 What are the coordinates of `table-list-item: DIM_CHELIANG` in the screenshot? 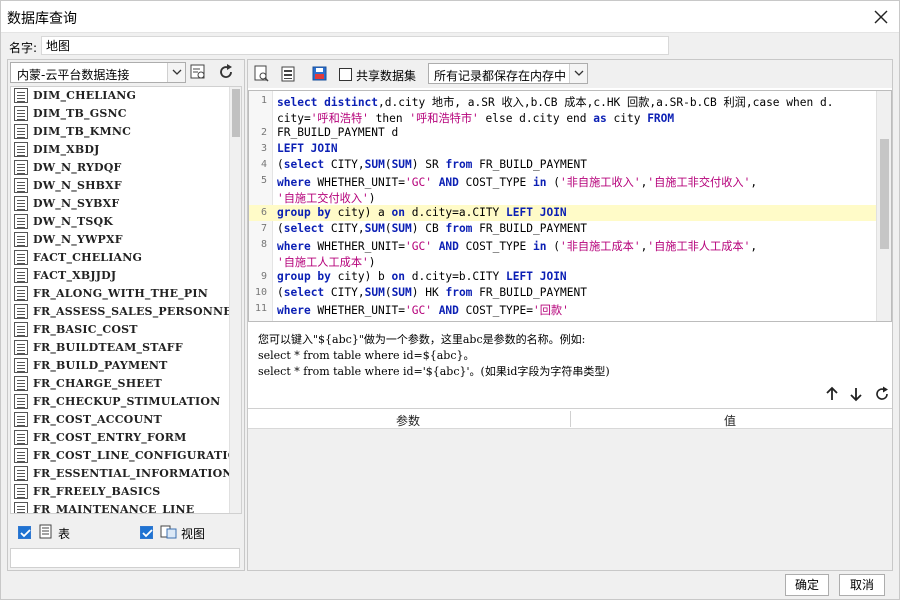 It's located at (120, 96).